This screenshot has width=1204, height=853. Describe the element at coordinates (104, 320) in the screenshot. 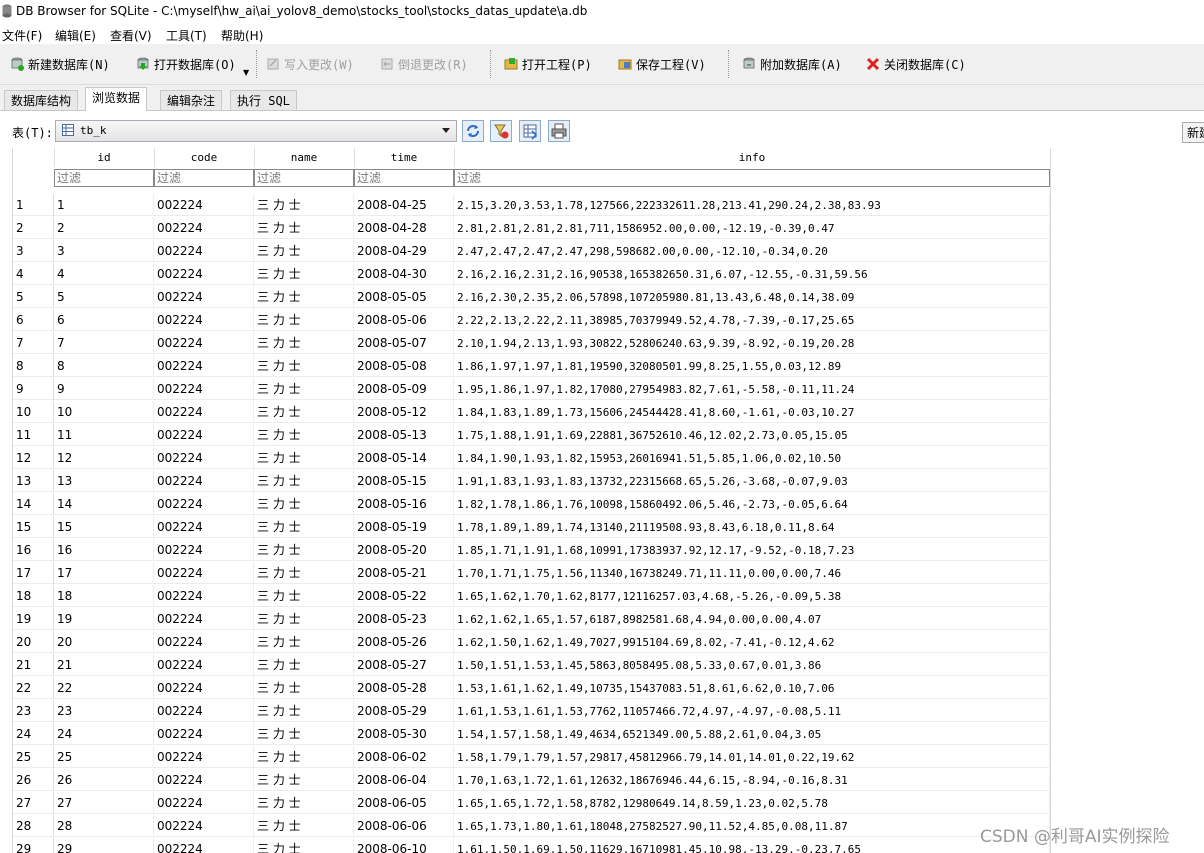

I see `cell-id: 6` at that location.